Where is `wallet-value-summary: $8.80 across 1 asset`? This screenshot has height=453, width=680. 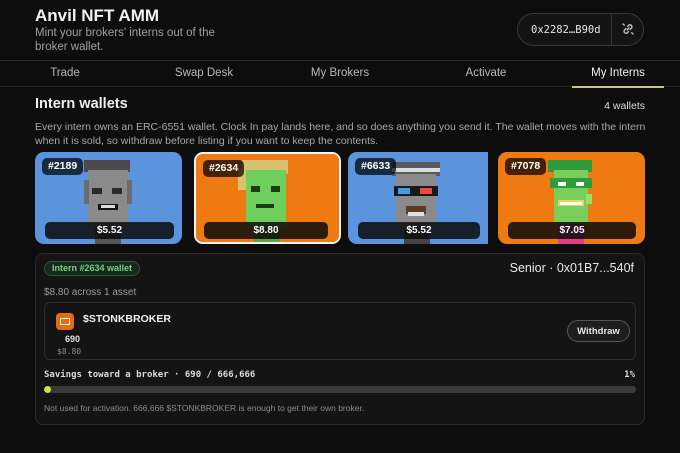 wallet-value-summary: $8.80 across 1 asset is located at coordinates (90, 292).